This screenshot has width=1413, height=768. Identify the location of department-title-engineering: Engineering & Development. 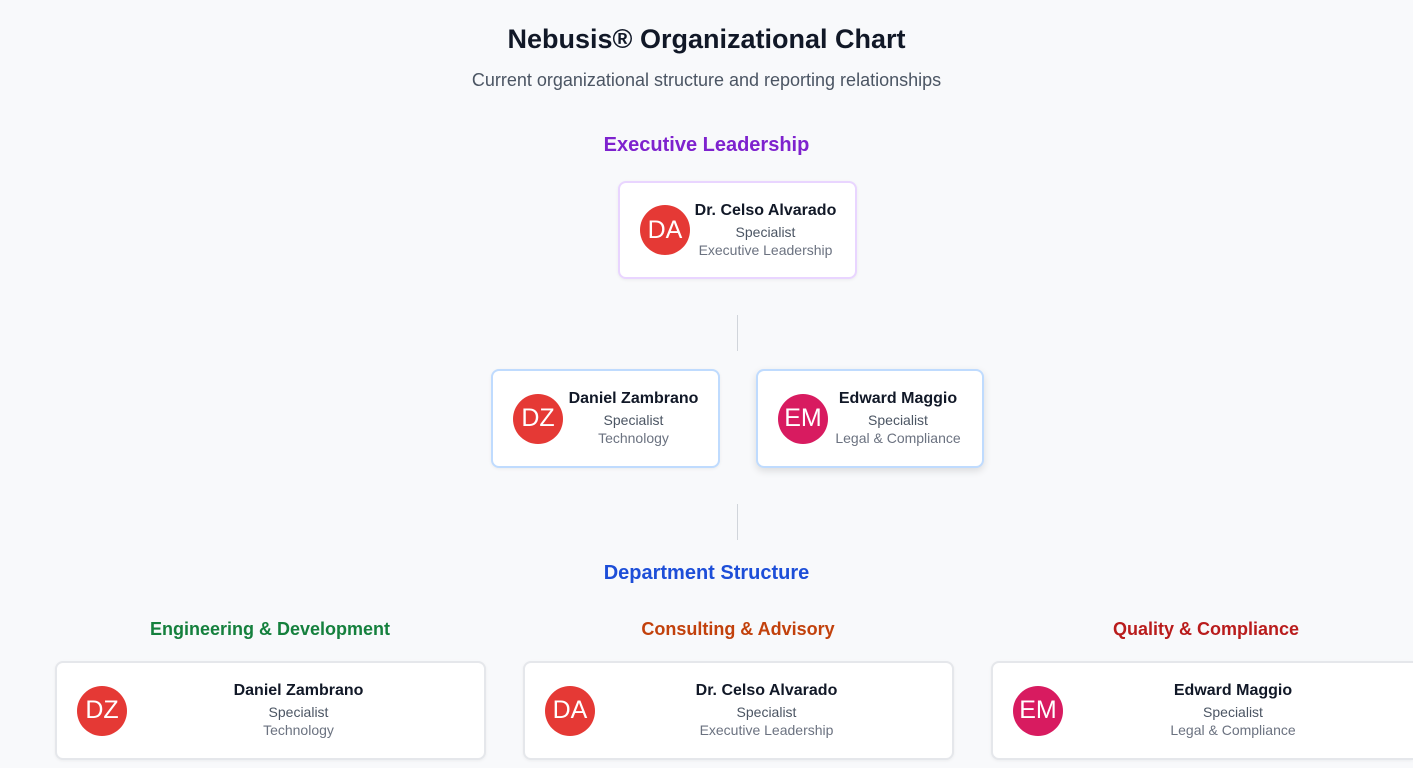
(270, 629).